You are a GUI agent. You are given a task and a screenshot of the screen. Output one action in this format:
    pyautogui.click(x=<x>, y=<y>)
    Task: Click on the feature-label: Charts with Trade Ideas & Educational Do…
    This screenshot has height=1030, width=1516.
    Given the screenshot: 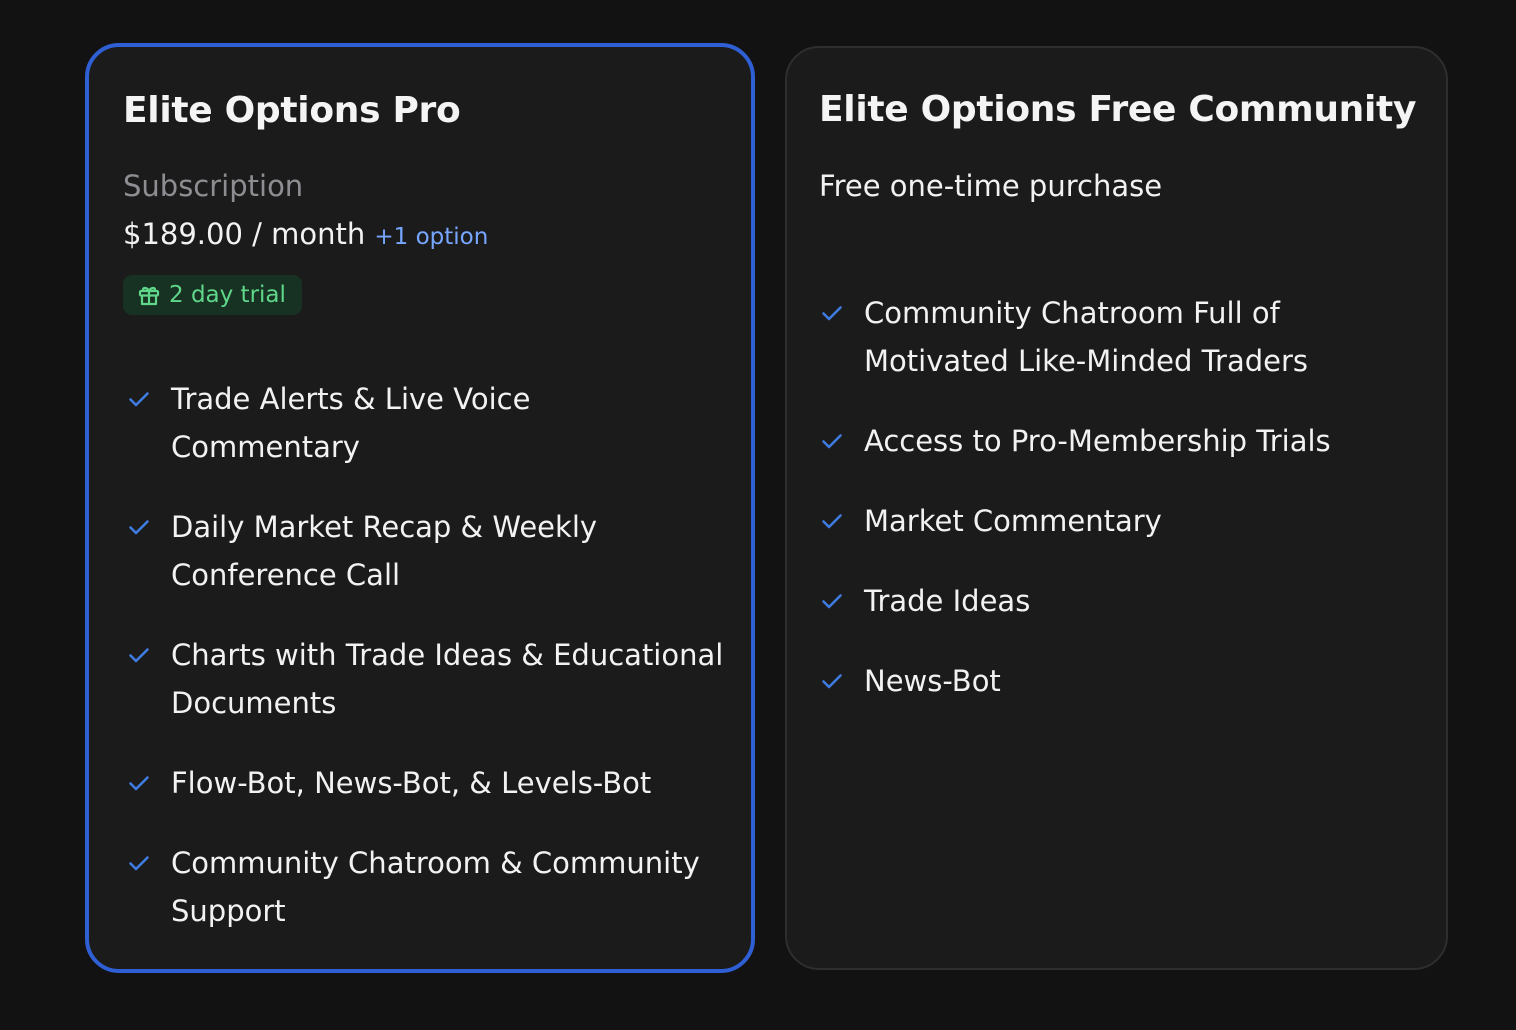 What is the action you would take?
    pyautogui.click(x=447, y=679)
    